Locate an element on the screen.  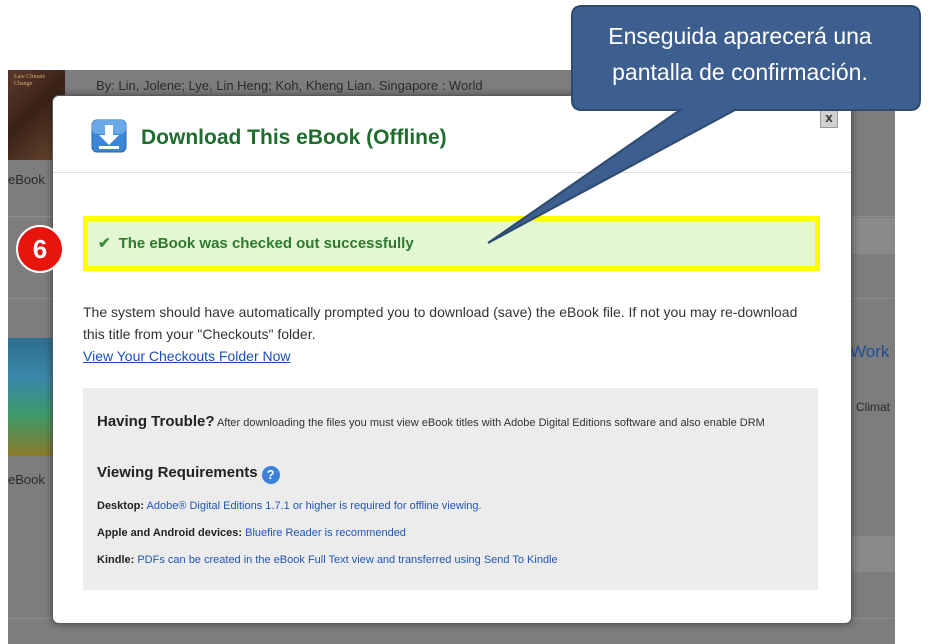
requirement-label: Kindle: is located at coordinates (116, 560).